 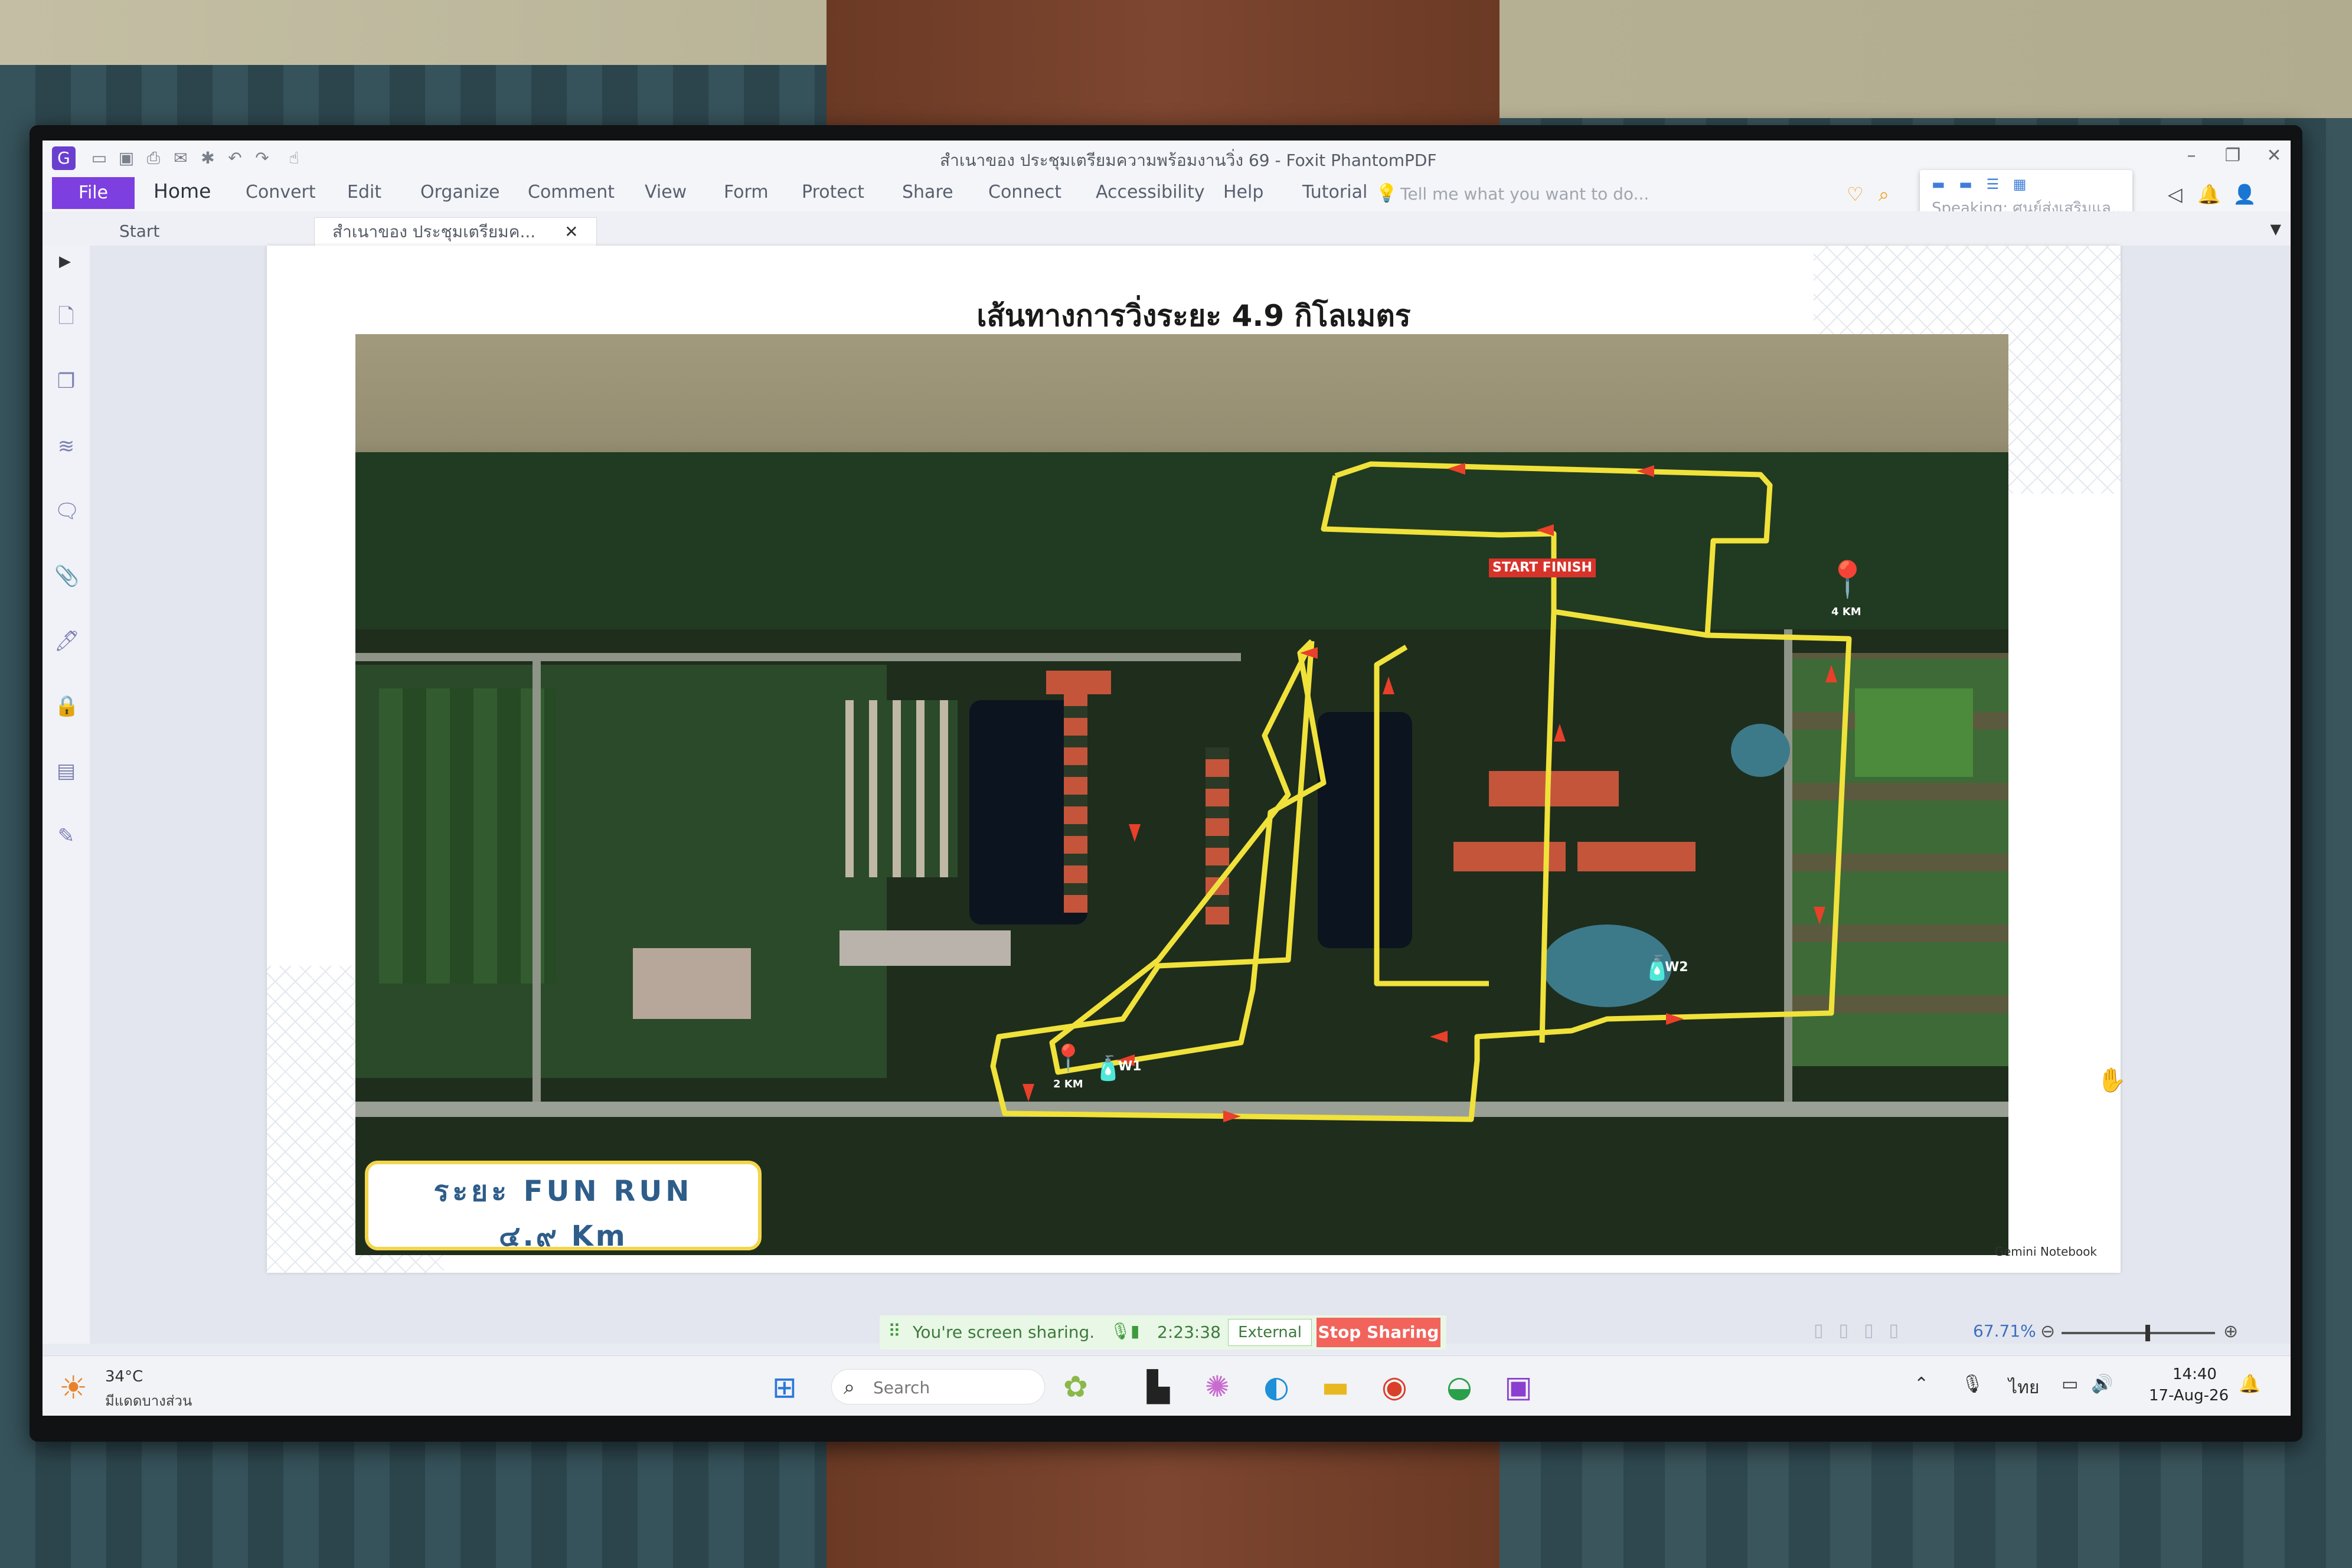 What do you see at coordinates (2245, 194) in the screenshot?
I see `user-icon: 👤` at bounding box center [2245, 194].